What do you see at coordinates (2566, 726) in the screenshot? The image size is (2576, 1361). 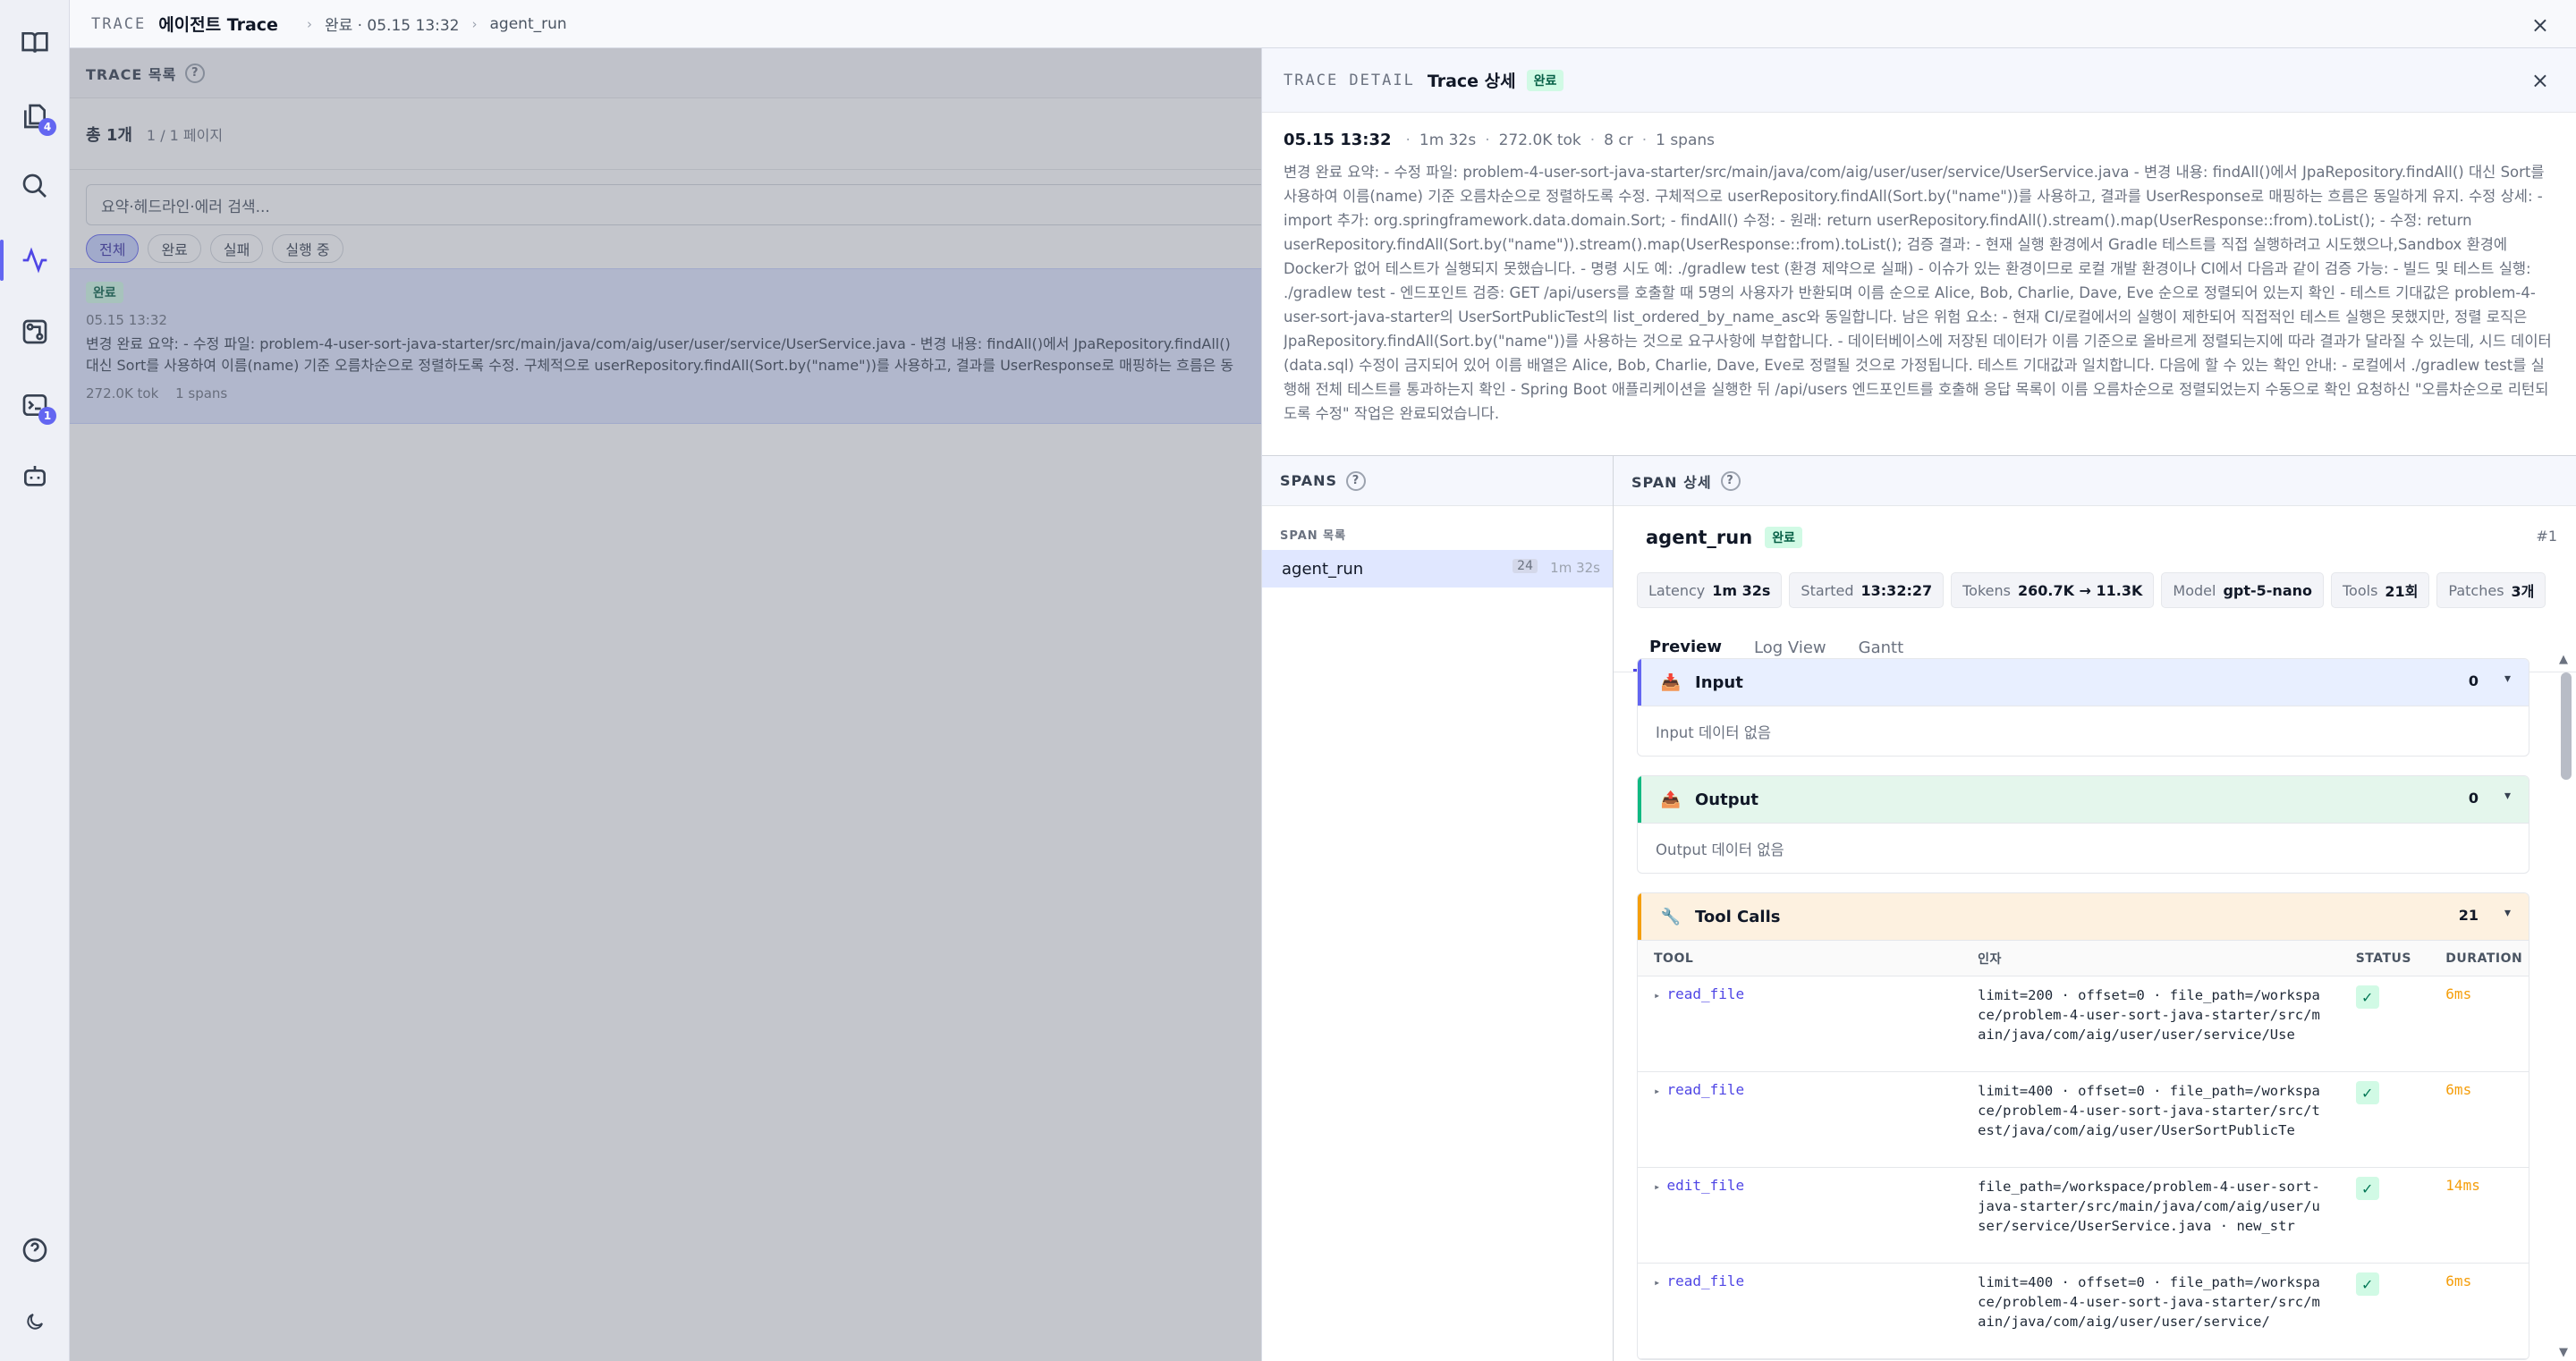 I see `scrollbar-thumb` at bounding box center [2566, 726].